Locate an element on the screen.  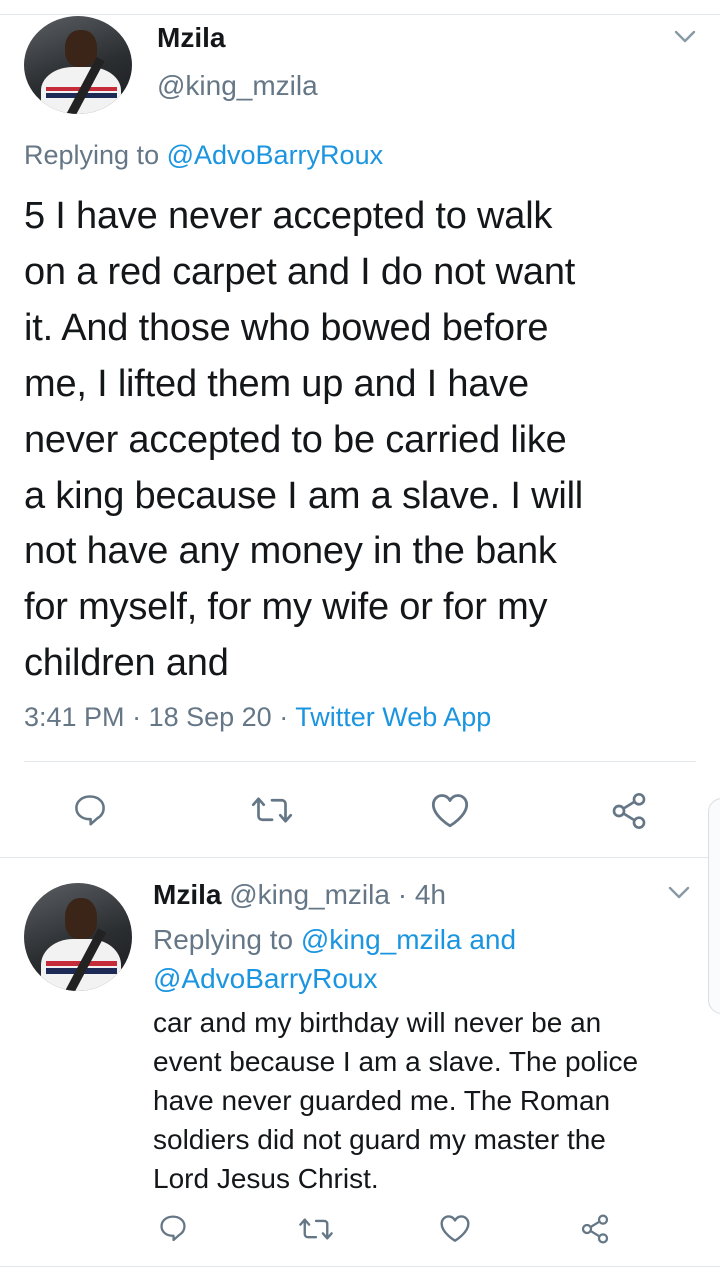
scroll-handle is located at coordinates (714, 906).